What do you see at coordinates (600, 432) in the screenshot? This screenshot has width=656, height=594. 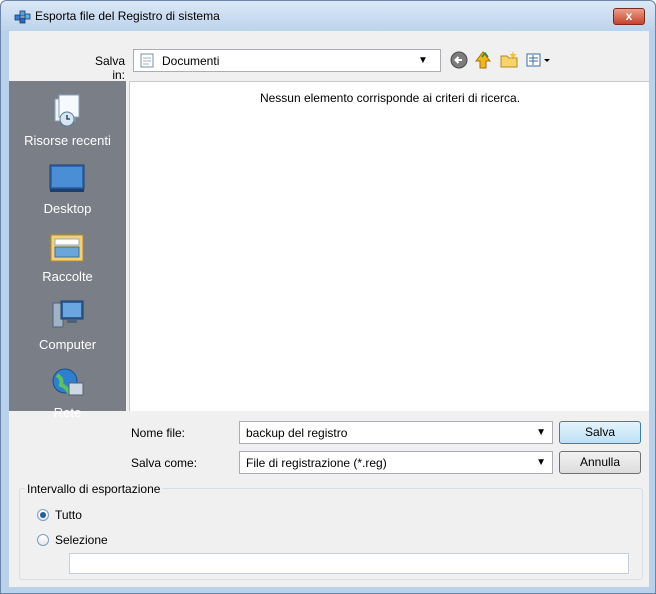 I see `save-button: Salva` at bounding box center [600, 432].